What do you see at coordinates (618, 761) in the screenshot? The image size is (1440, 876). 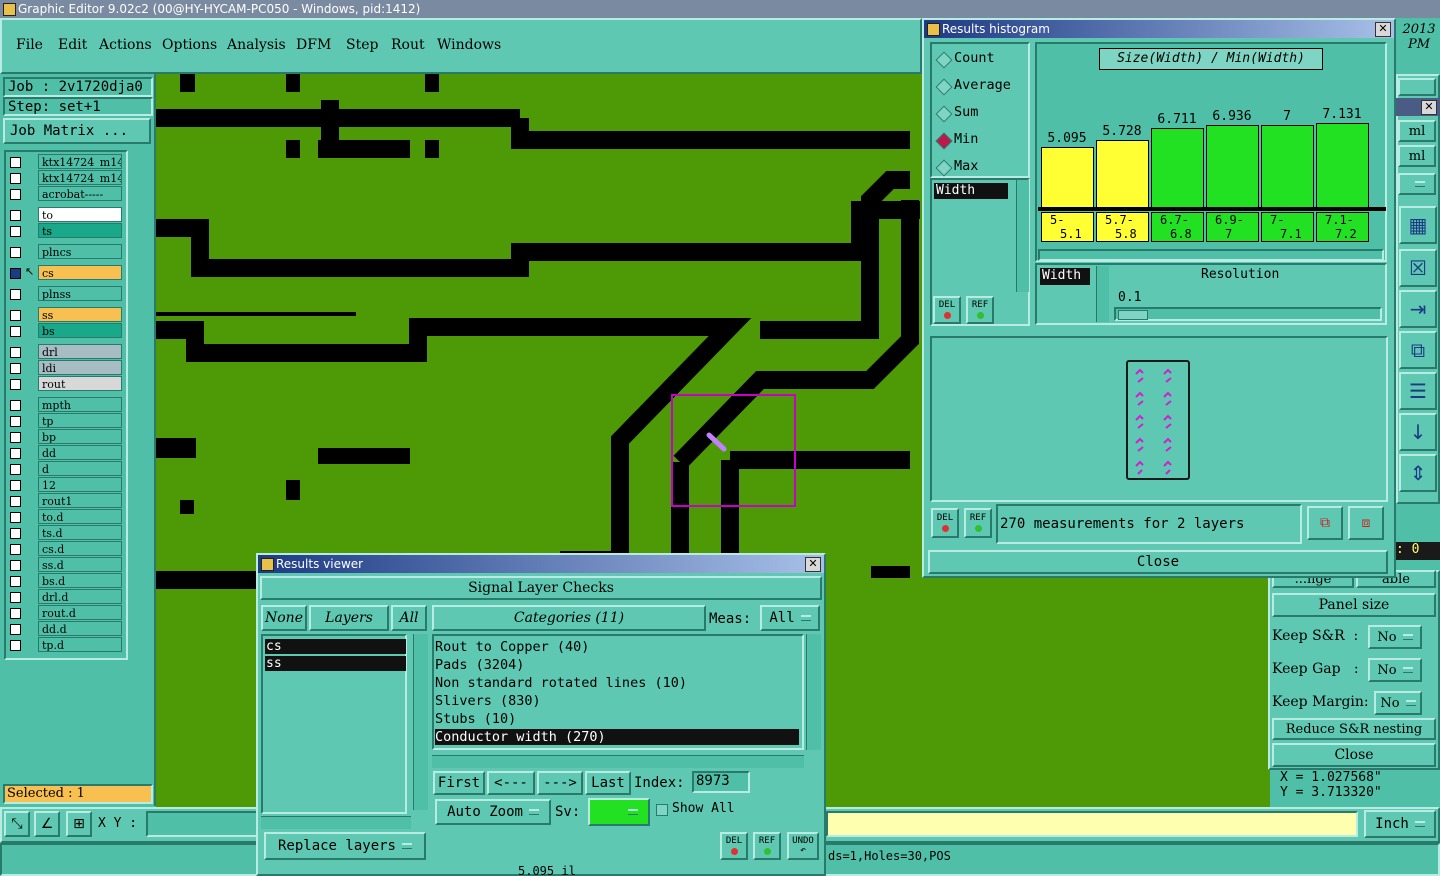 I see `category-hscroll` at bounding box center [618, 761].